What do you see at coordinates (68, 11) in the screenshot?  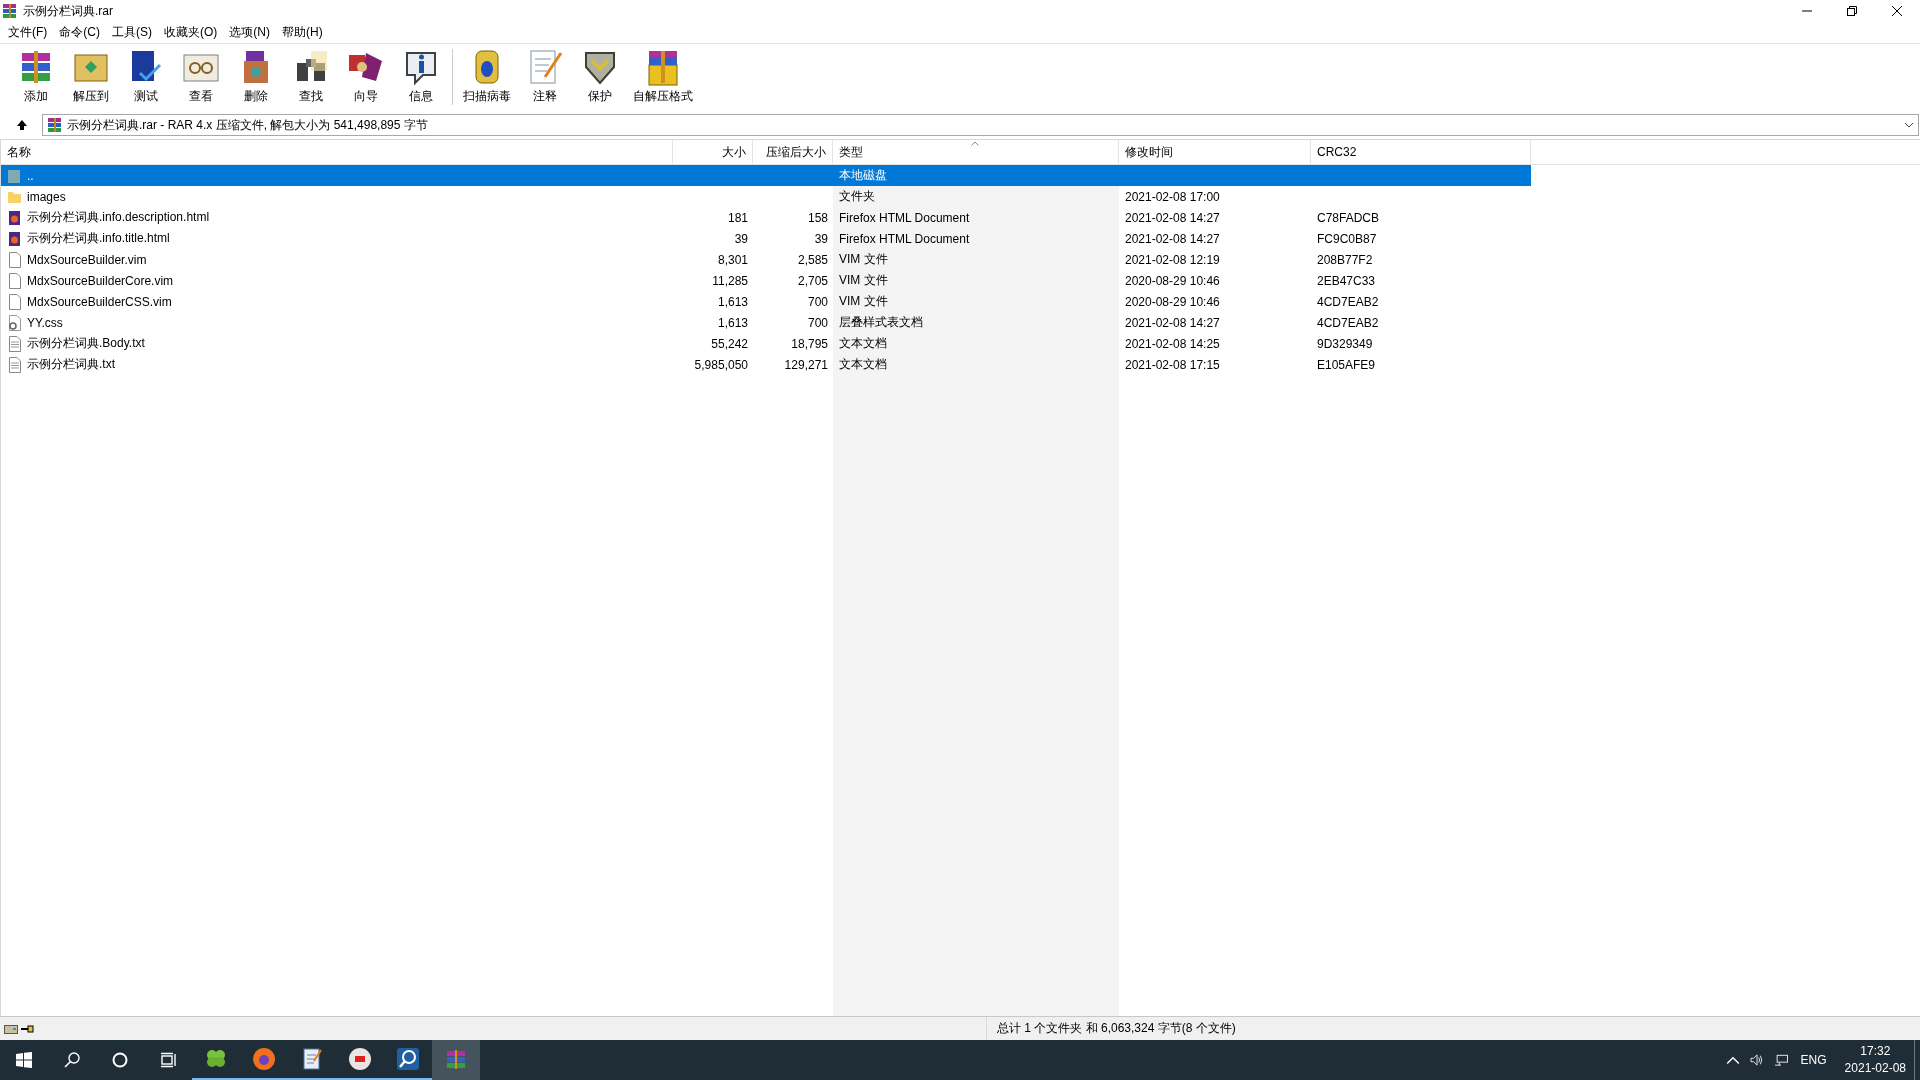 I see `window-title: 示例分栏词典.rar` at bounding box center [68, 11].